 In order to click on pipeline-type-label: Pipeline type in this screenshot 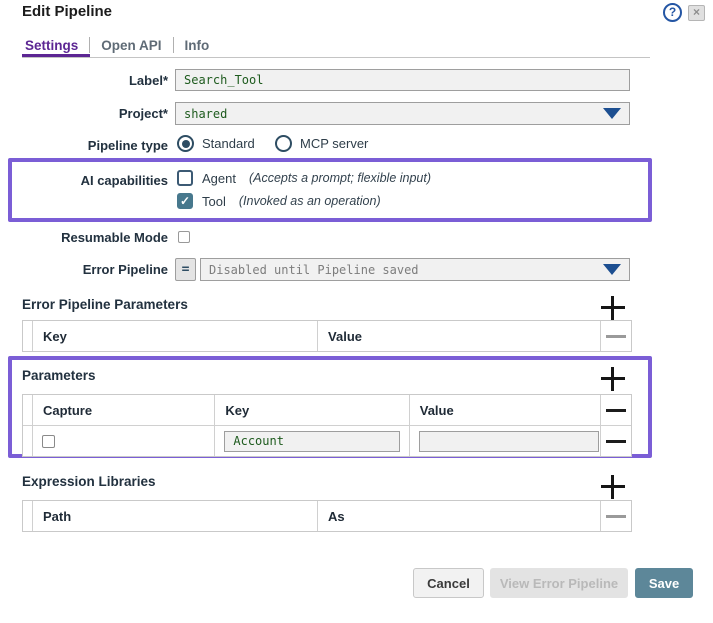, I will do `click(127, 145)`.